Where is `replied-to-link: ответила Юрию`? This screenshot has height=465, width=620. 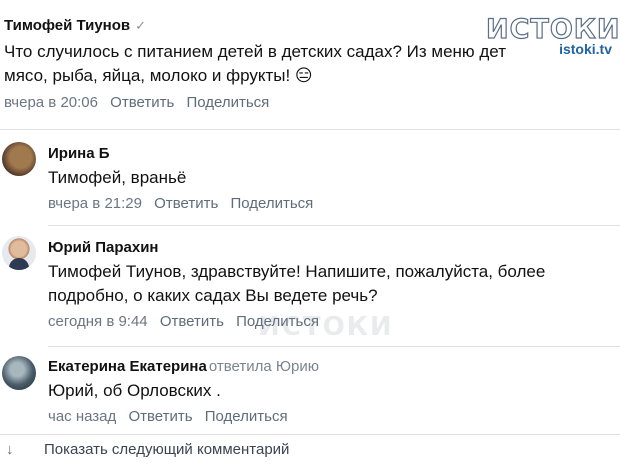
replied-to-link: ответила Юрию is located at coordinates (264, 366).